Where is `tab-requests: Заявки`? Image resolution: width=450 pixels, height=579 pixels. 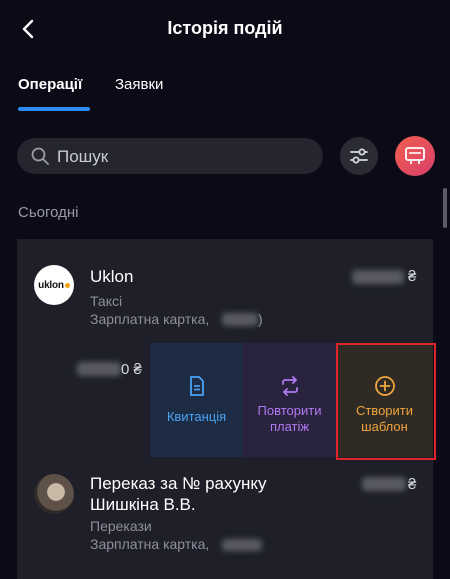
tab-requests: Заявки is located at coordinates (139, 84).